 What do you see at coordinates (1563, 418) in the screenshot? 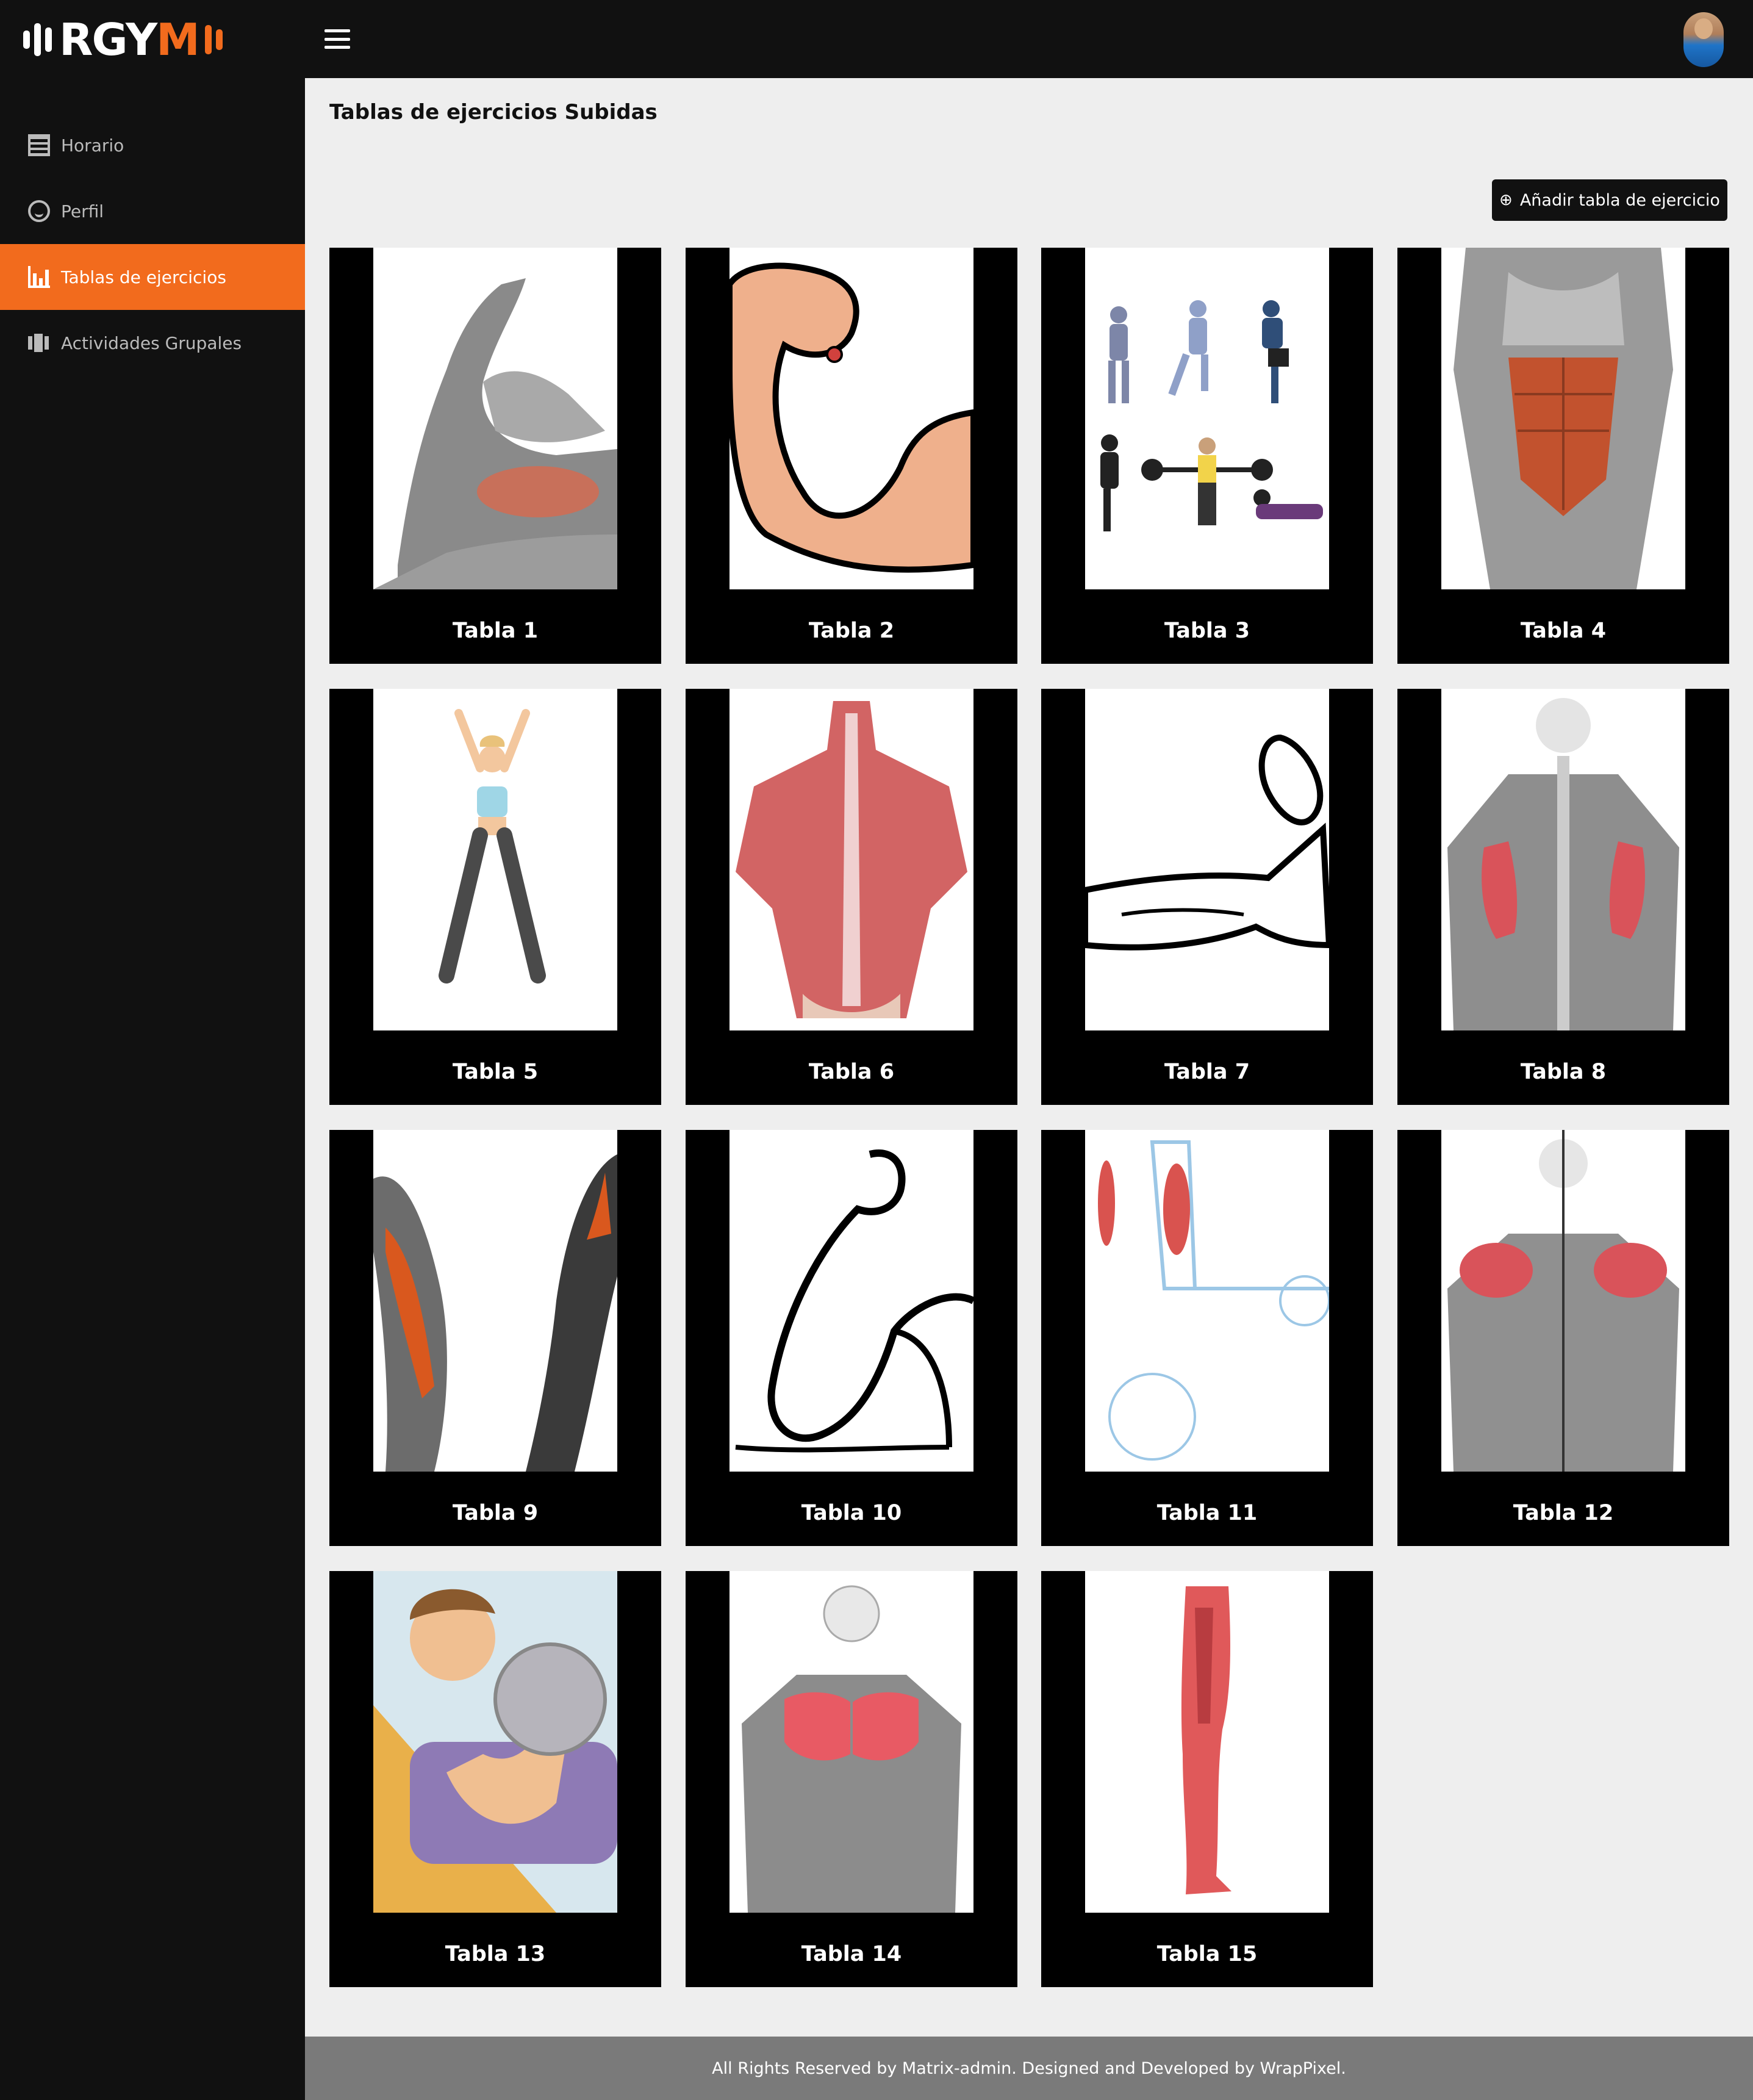
I see `card-image-abs` at bounding box center [1563, 418].